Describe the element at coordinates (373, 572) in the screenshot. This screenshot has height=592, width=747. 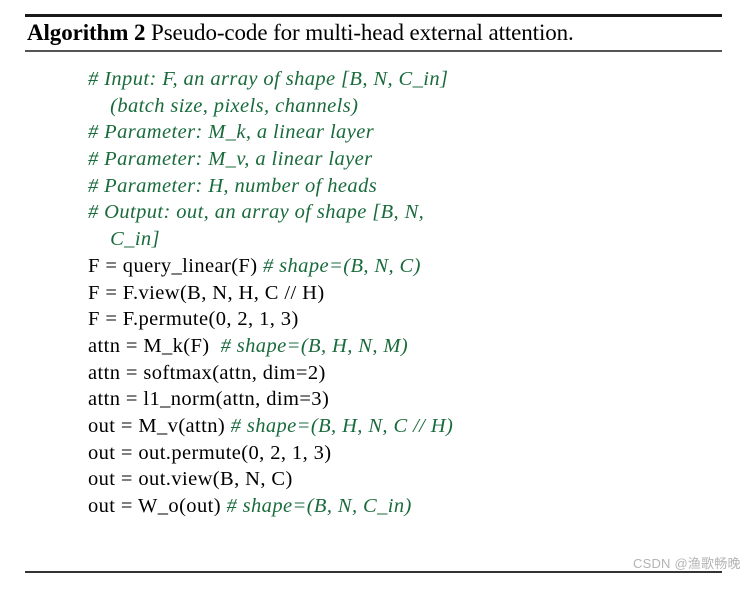
I see `bottom-rule` at that location.